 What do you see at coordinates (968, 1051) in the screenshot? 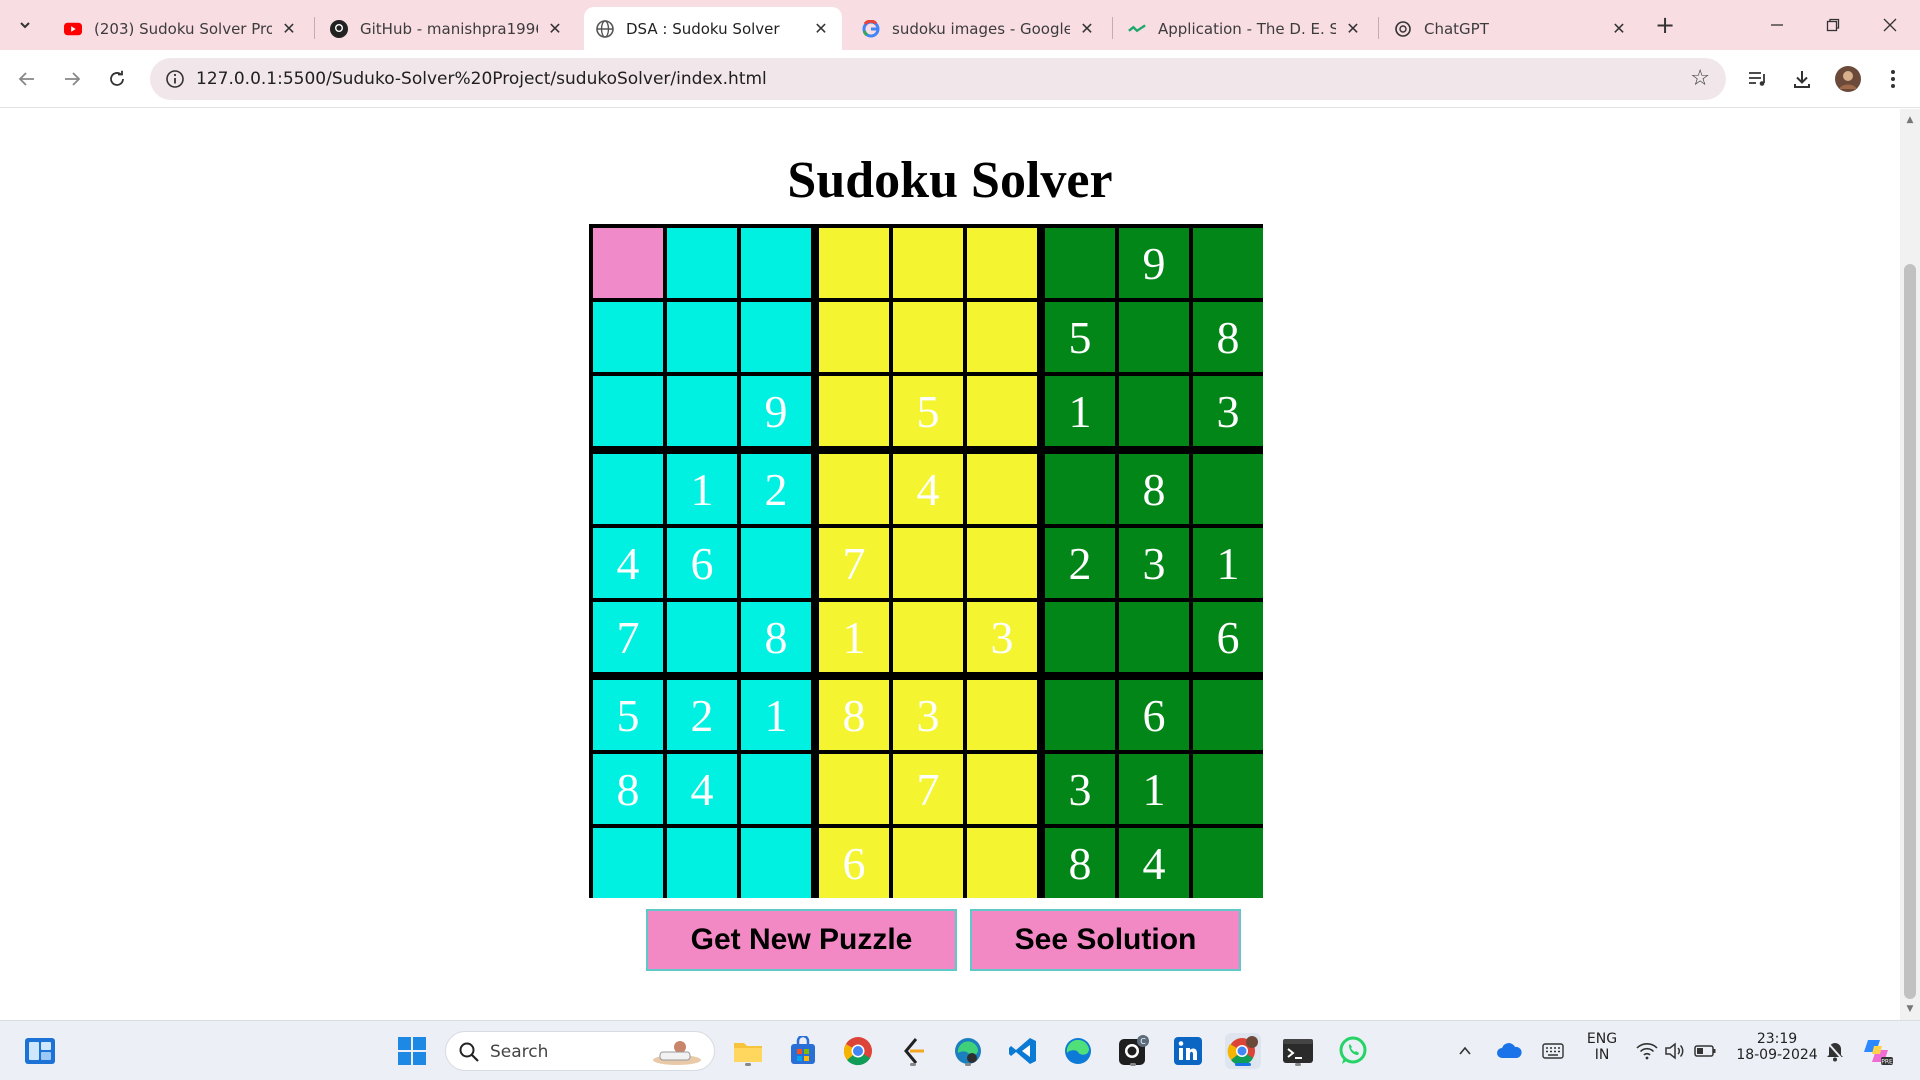
I see `taskbar-edge-beta` at bounding box center [968, 1051].